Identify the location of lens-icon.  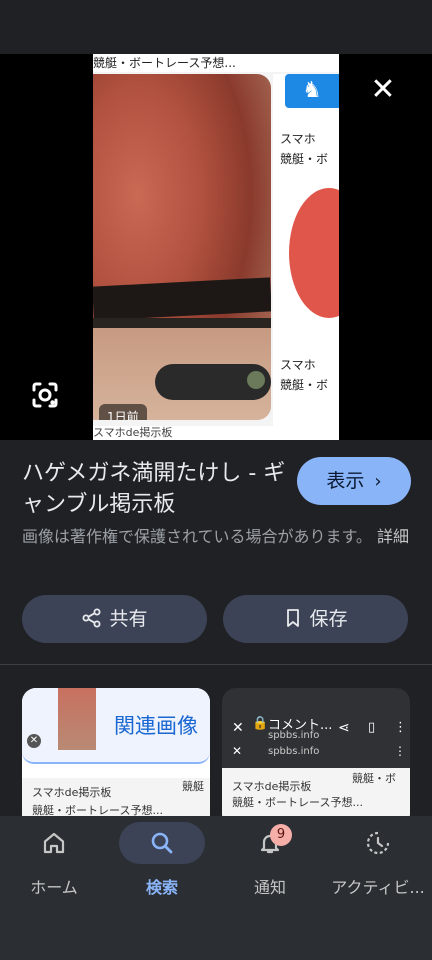
(45, 395).